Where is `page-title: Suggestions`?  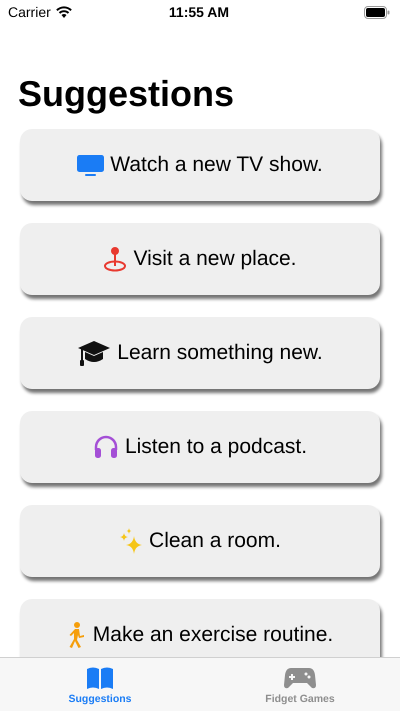
page-title: Suggestions is located at coordinates (127, 94).